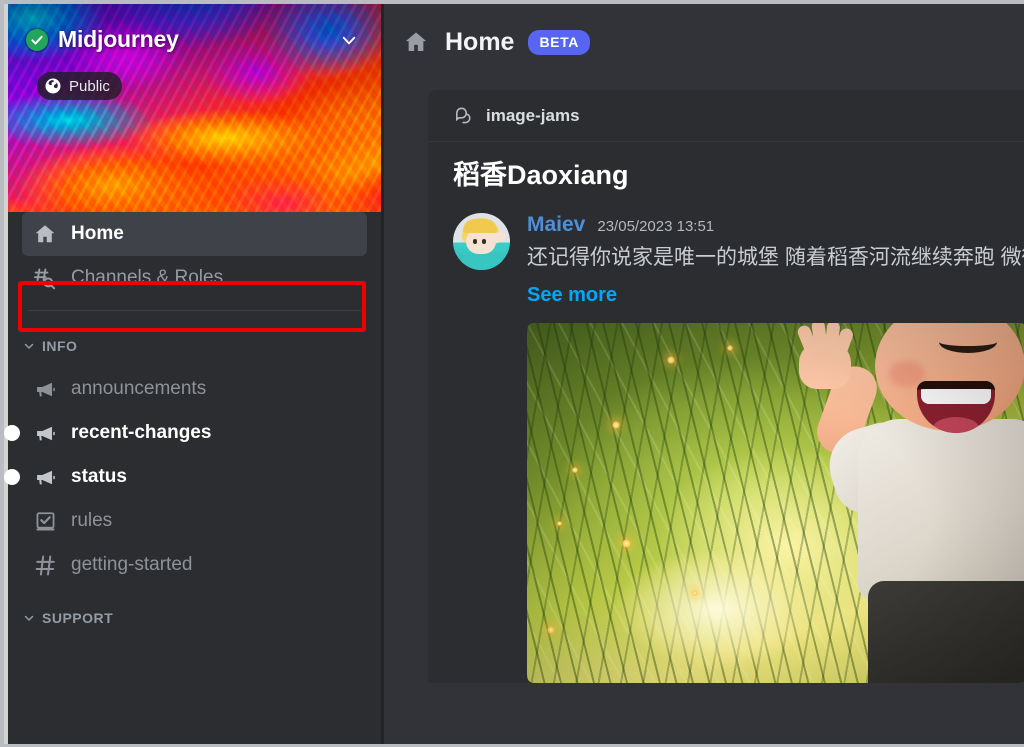 This screenshot has height=747, width=1024. I want to click on server-privacy-badge: Public, so click(79, 86).